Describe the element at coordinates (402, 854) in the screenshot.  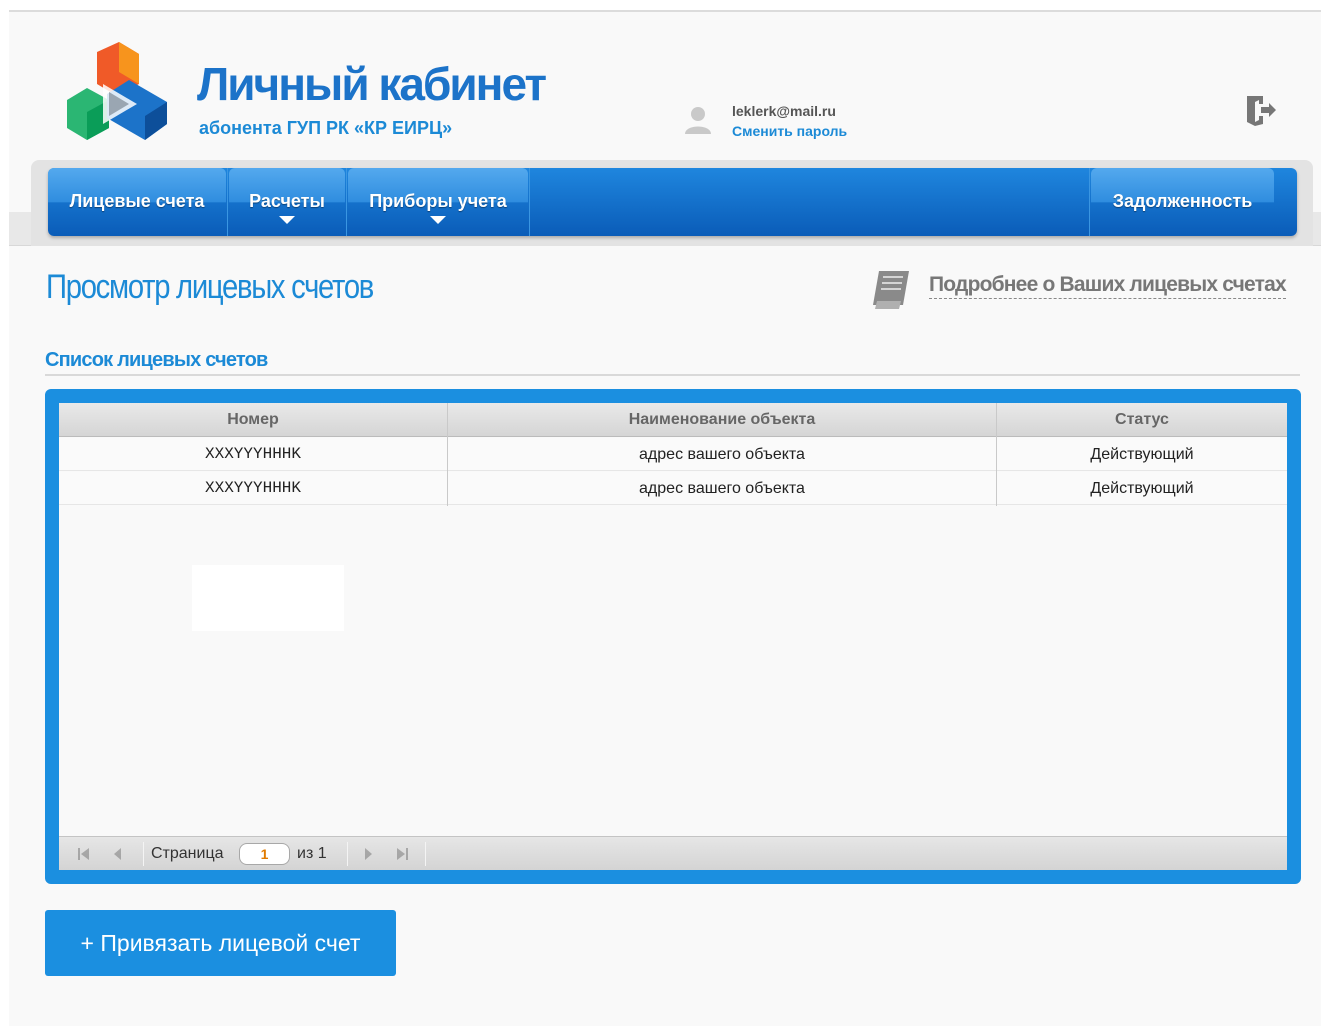
I see `last-page-icon` at that location.